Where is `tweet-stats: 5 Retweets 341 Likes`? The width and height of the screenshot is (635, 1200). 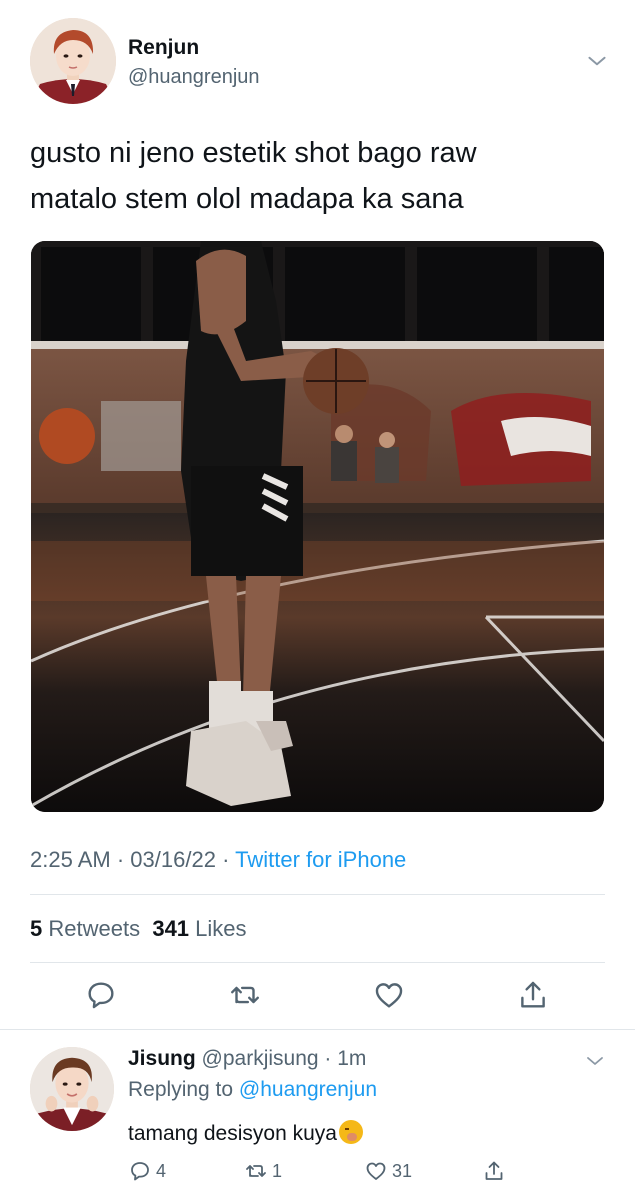
tweet-stats: 5 Retweets 341 Likes is located at coordinates (138, 929).